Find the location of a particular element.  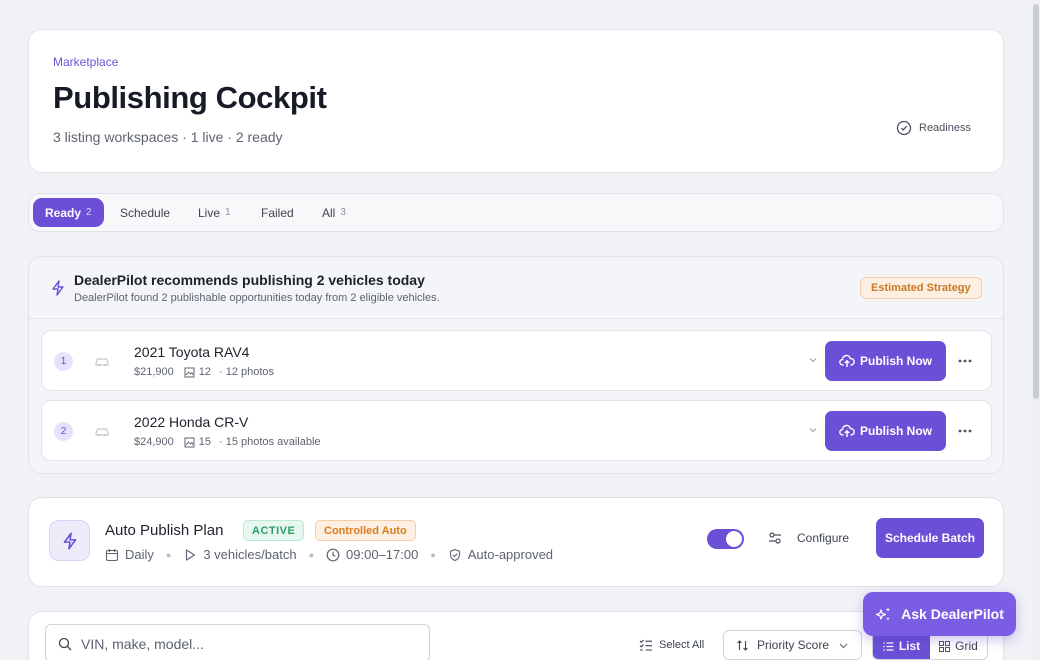

readiness-label: Readiness is located at coordinates (945, 128).